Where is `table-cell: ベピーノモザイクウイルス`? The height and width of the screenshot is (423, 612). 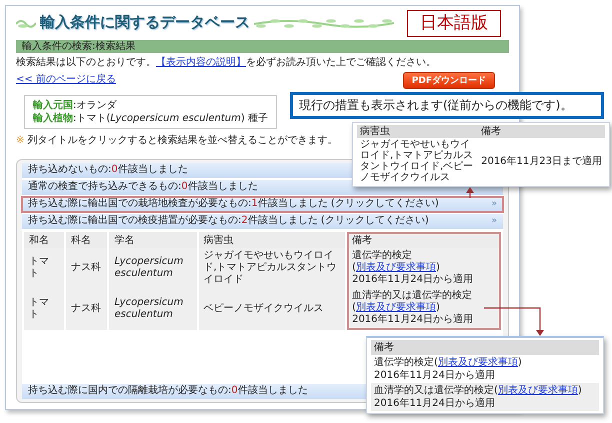
table-cell: ベピーノモザイクウイルス is located at coordinates (272, 309).